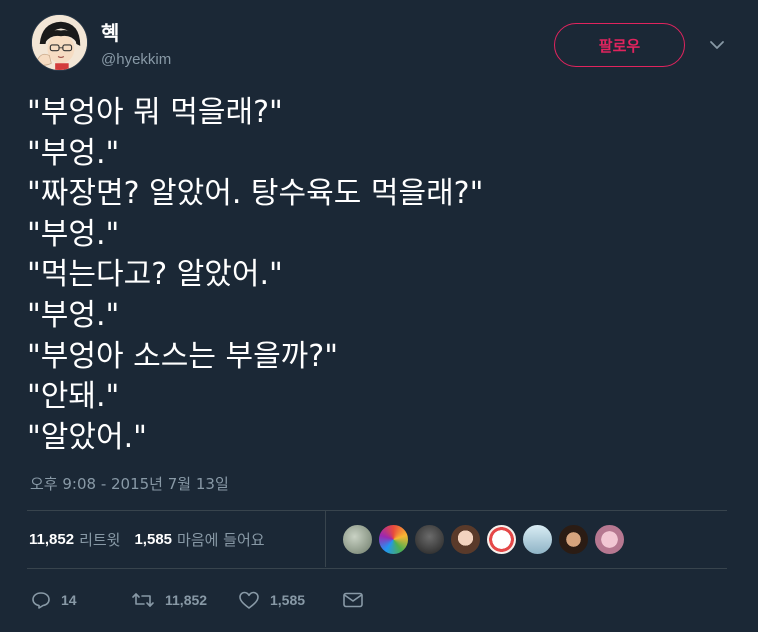 The width and height of the screenshot is (758, 632). Describe the element at coordinates (99, 539) in the screenshot. I see `retweets-label: 리트윗` at that location.